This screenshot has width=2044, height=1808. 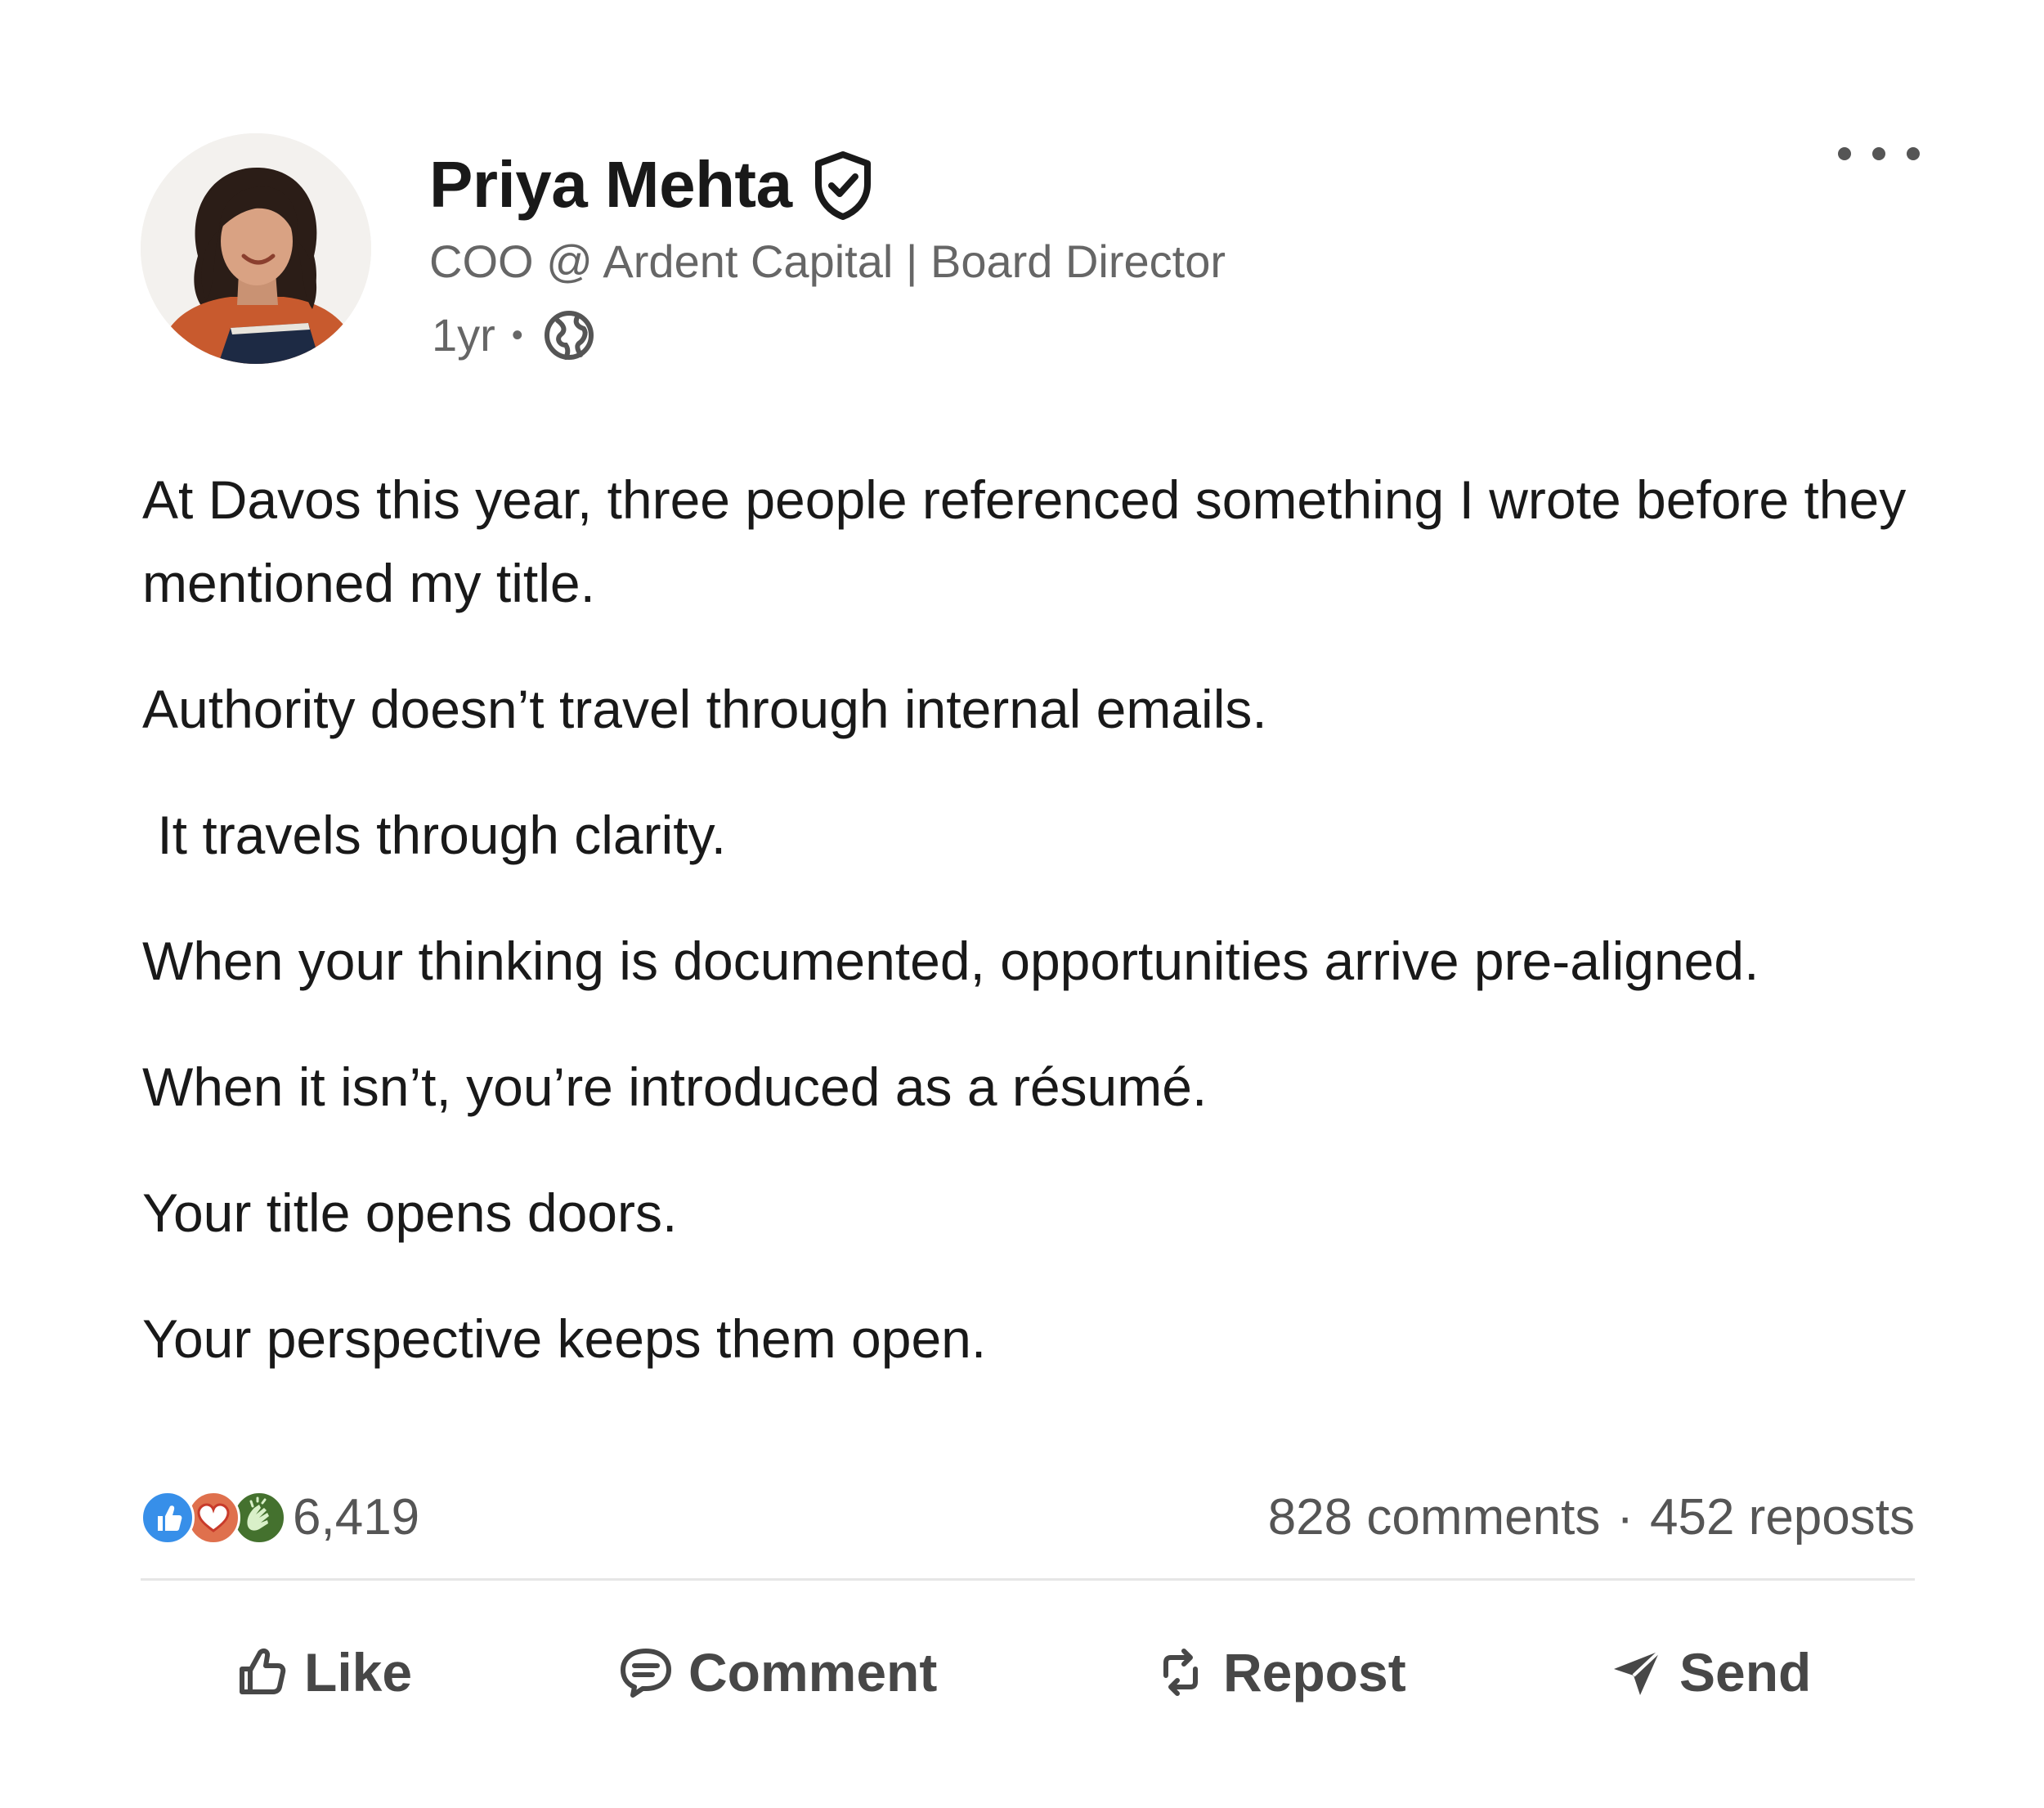 What do you see at coordinates (357, 1518) in the screenshot?
I see `reaction-count: 6,419` at bounding box center [357, 1518].